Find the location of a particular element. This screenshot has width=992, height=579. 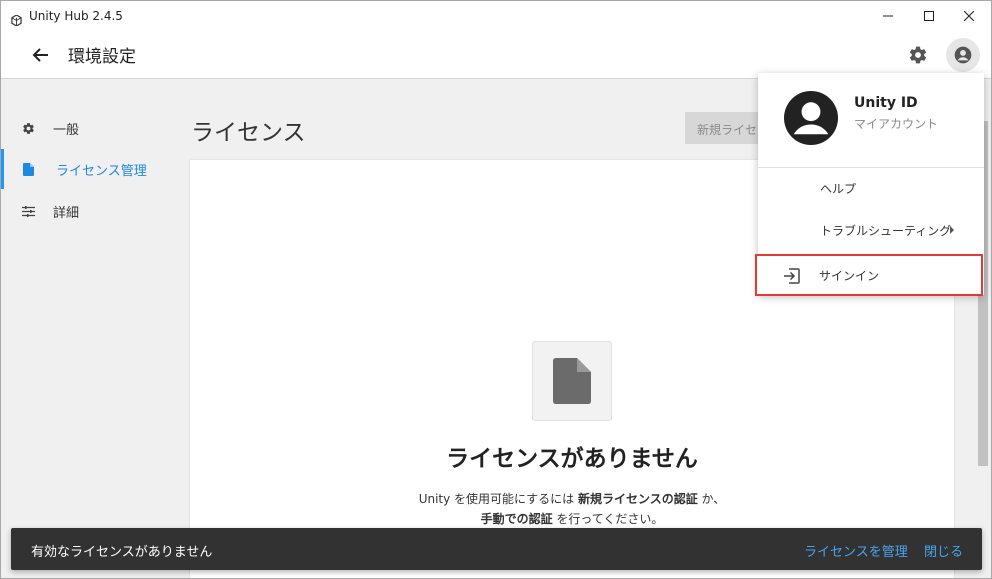

desc-text: か、 is located at coordinates (711, 499).